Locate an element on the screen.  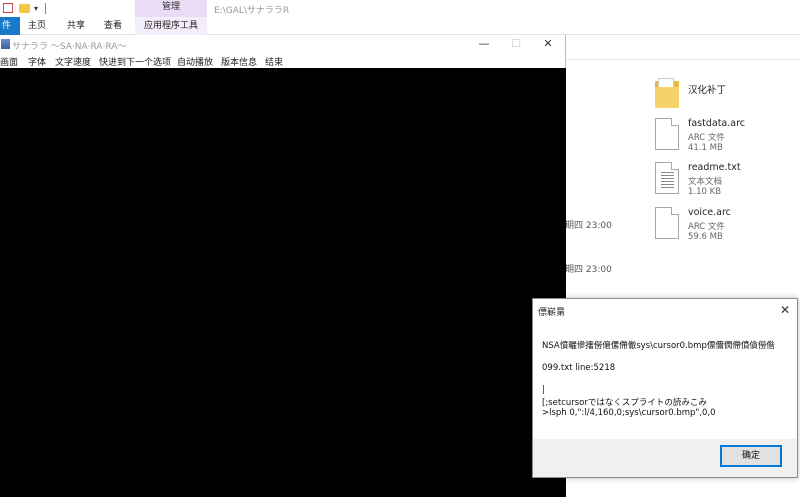
ok-button: 确定 is located at coordinates (751, 456).